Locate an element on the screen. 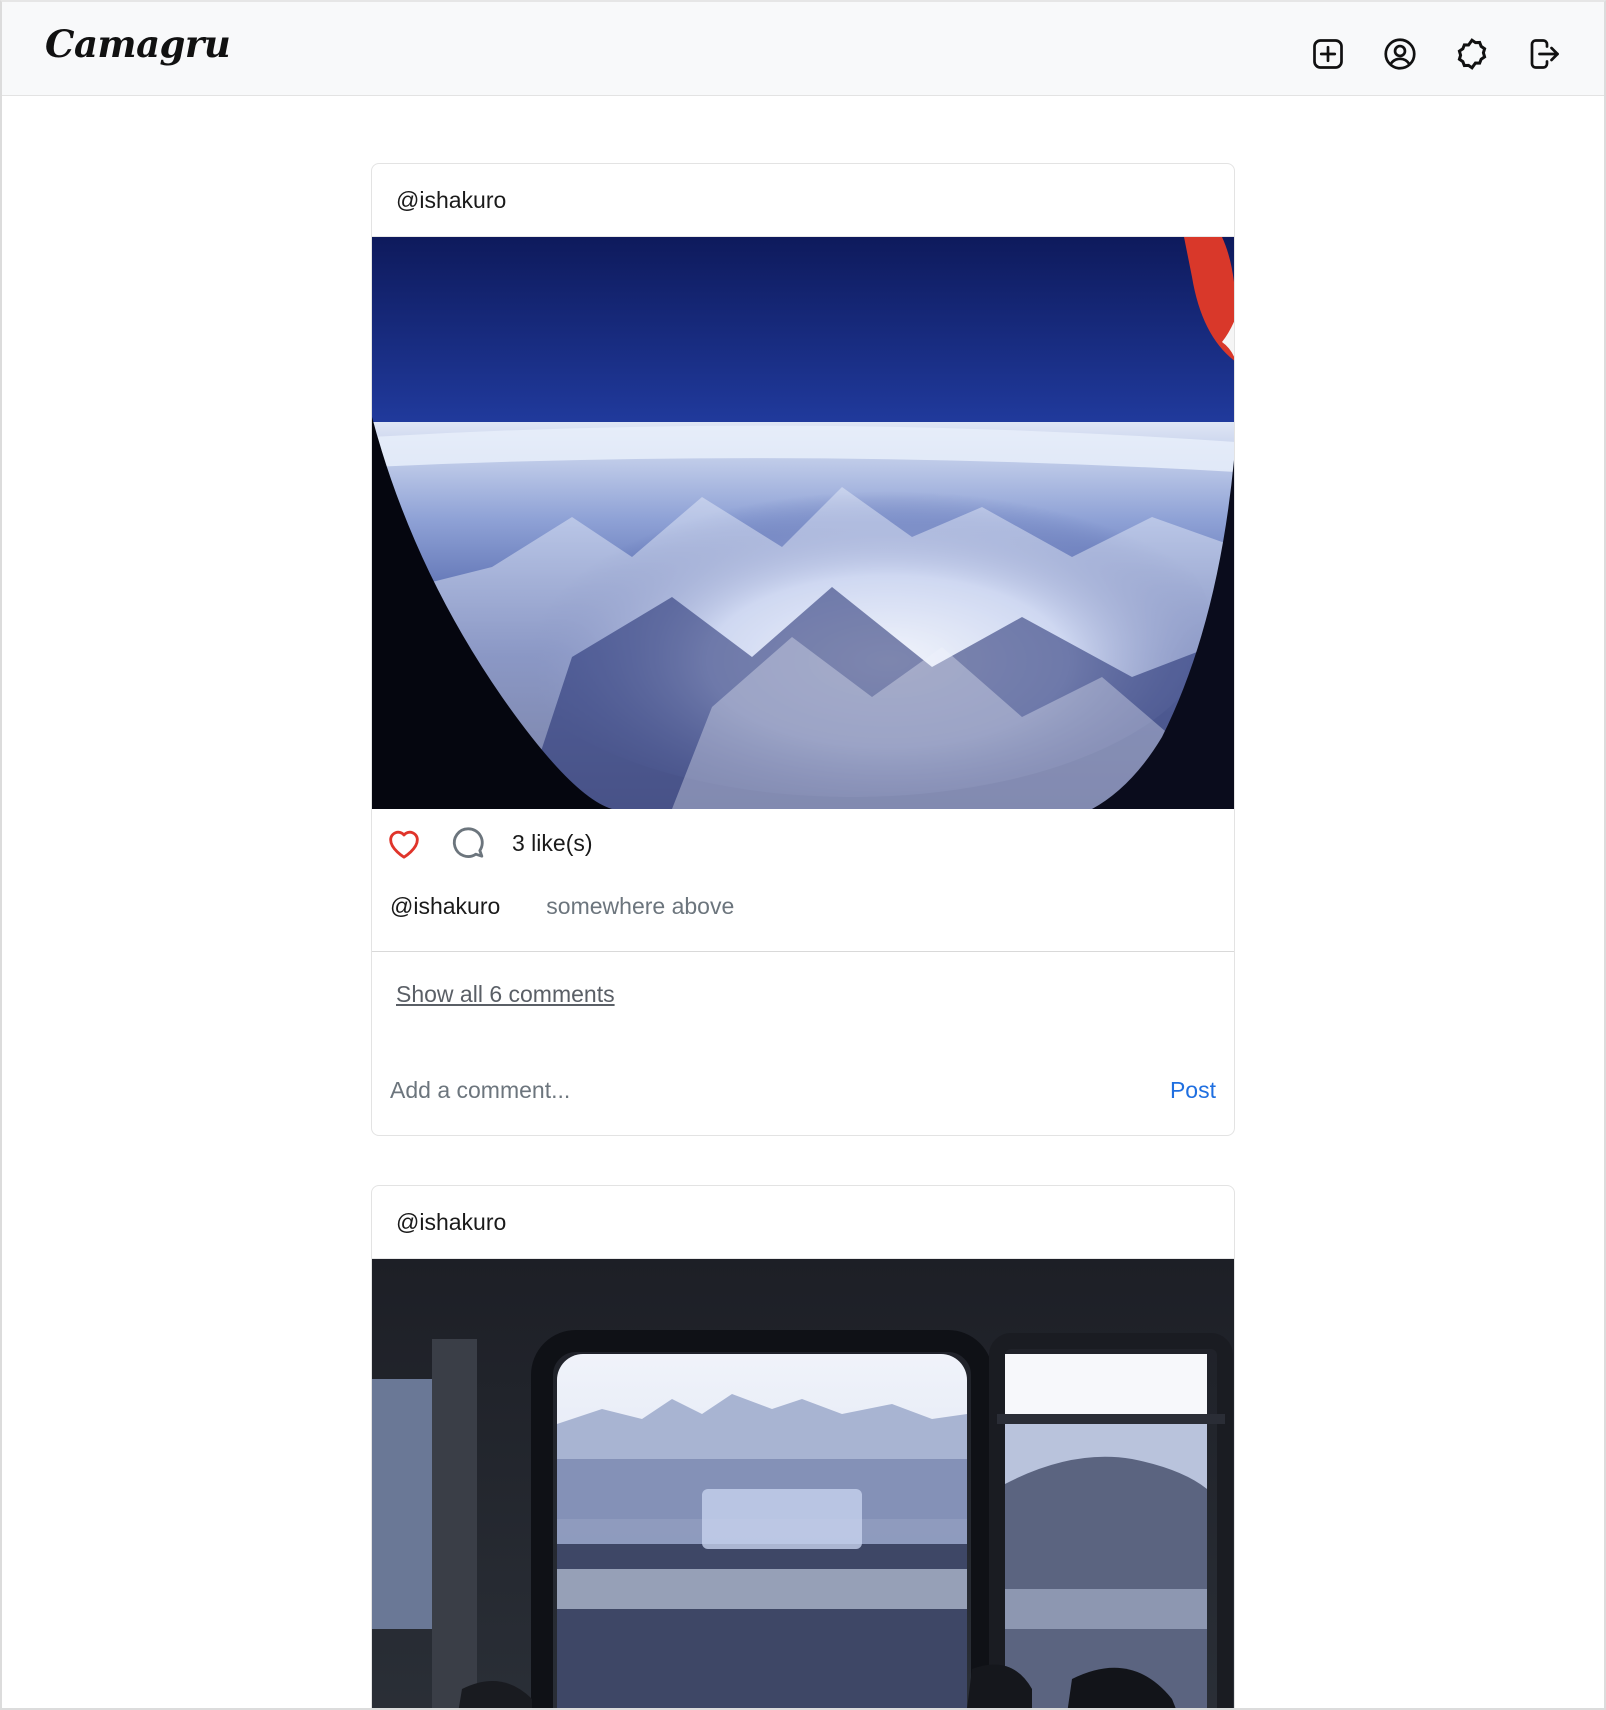 The height and width of the screenshot is (1710, 1606). comment-input is located at coordinates (780, 1090).